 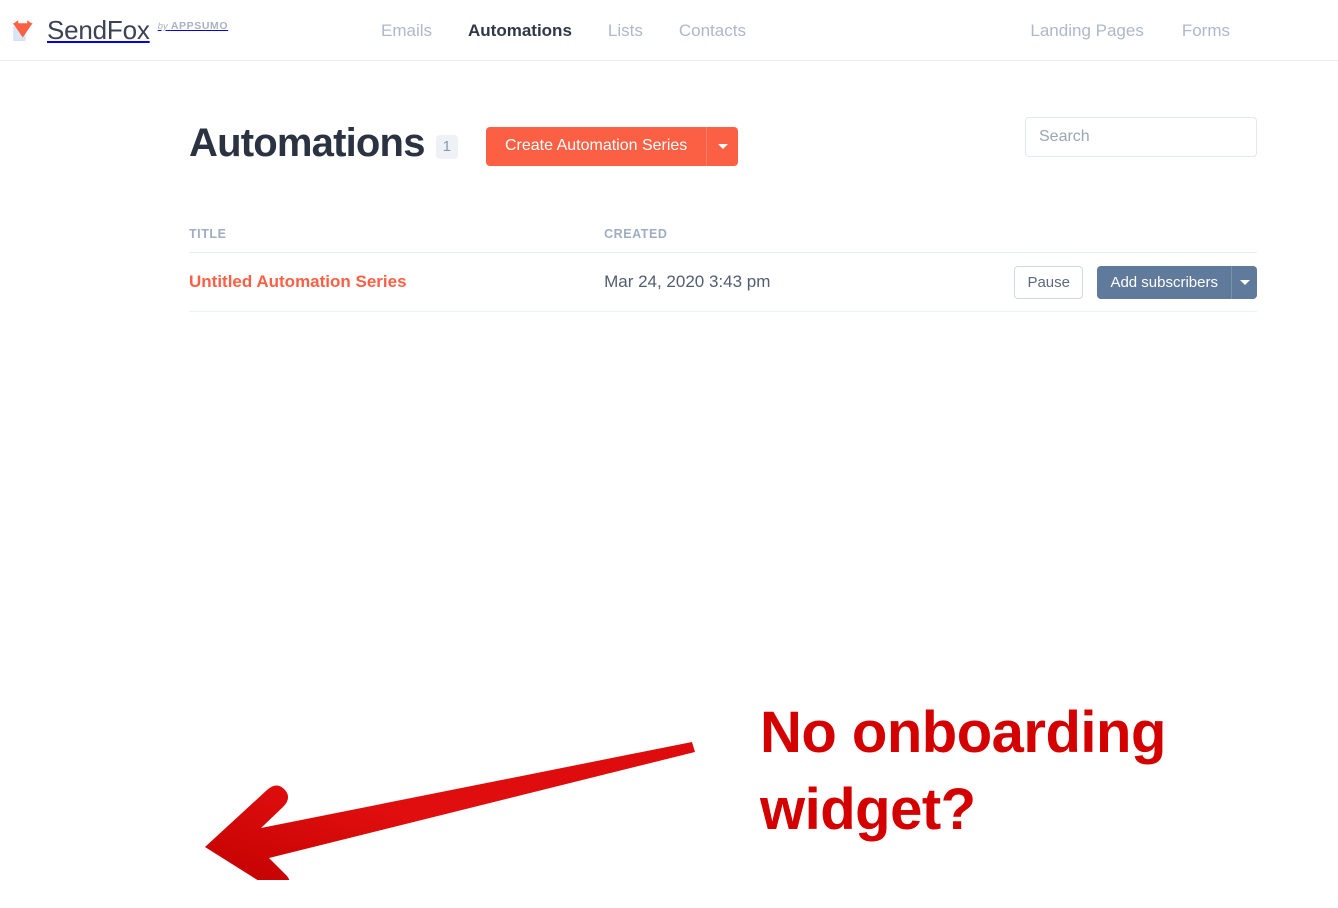 I want to click on nav-item-emails: Emails, so click(x=406, y=31).